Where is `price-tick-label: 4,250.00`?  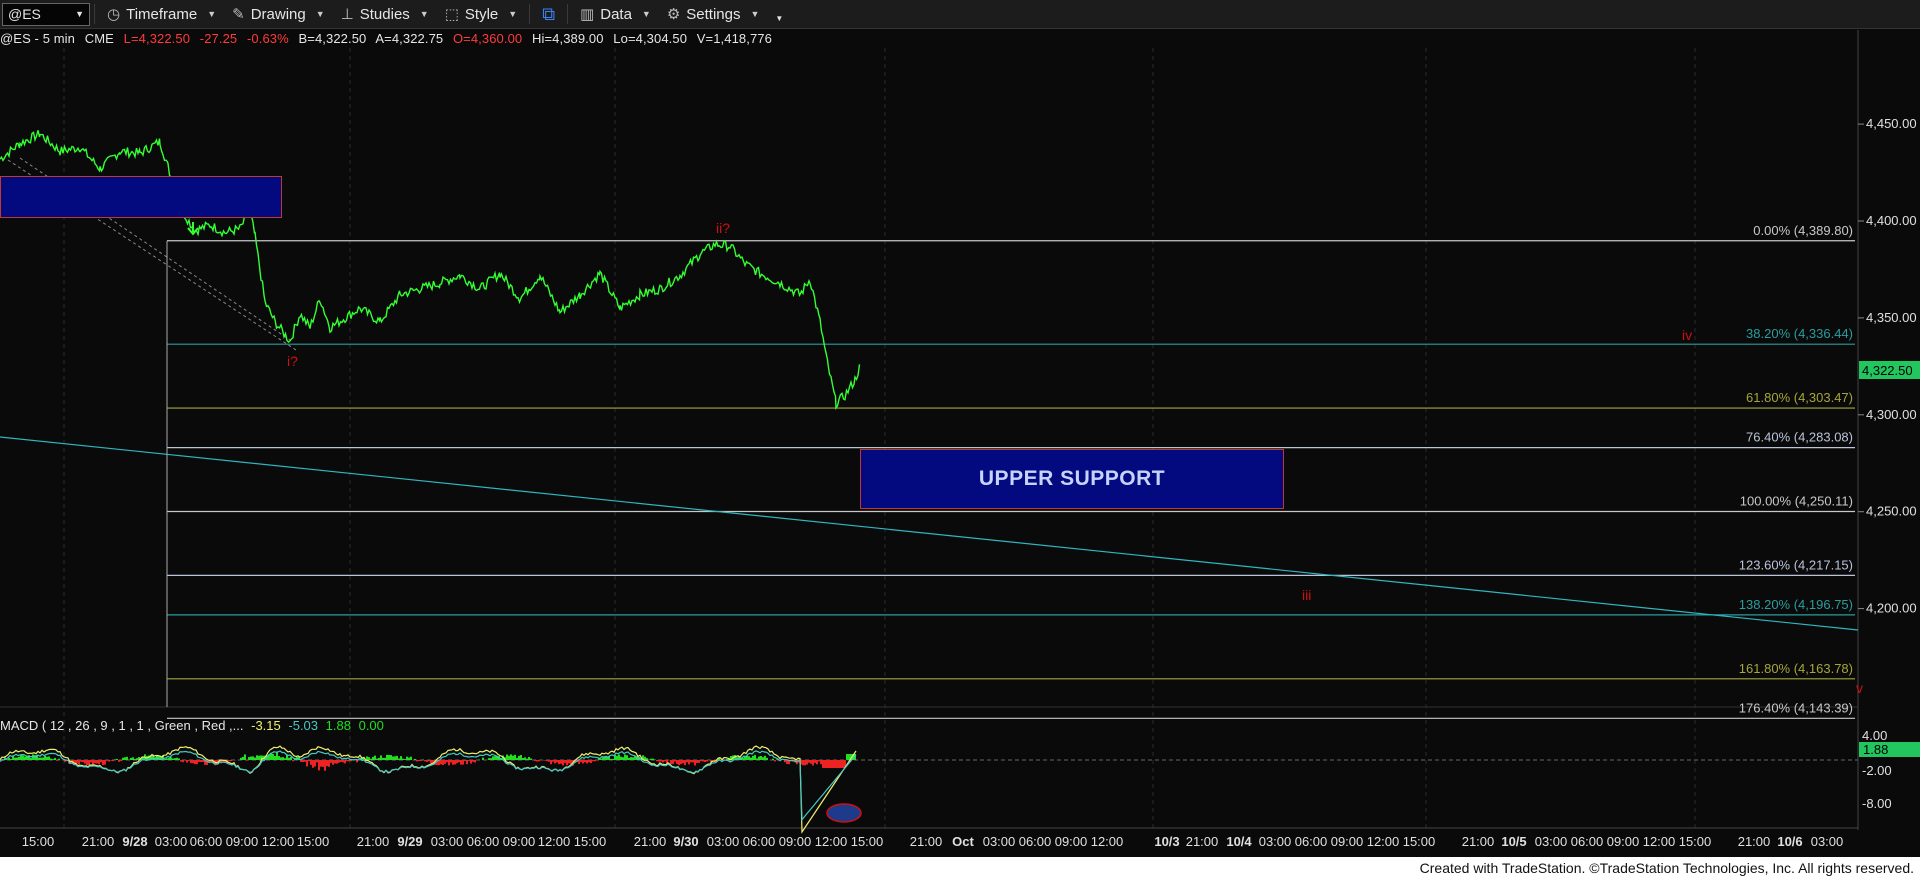 price-tick-label: 4,250.00 is located at coordinates (1891, 511).